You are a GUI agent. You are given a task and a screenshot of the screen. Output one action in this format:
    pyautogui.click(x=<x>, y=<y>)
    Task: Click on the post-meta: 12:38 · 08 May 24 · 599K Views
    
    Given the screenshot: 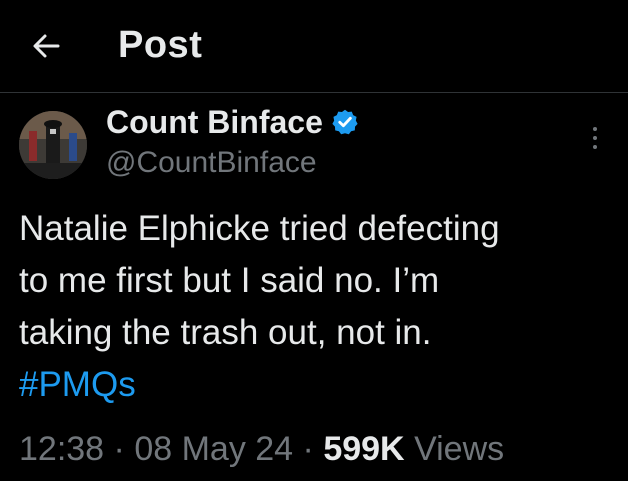 What is the action you would take?
    pyautogui.click(x=261, y=449)
    